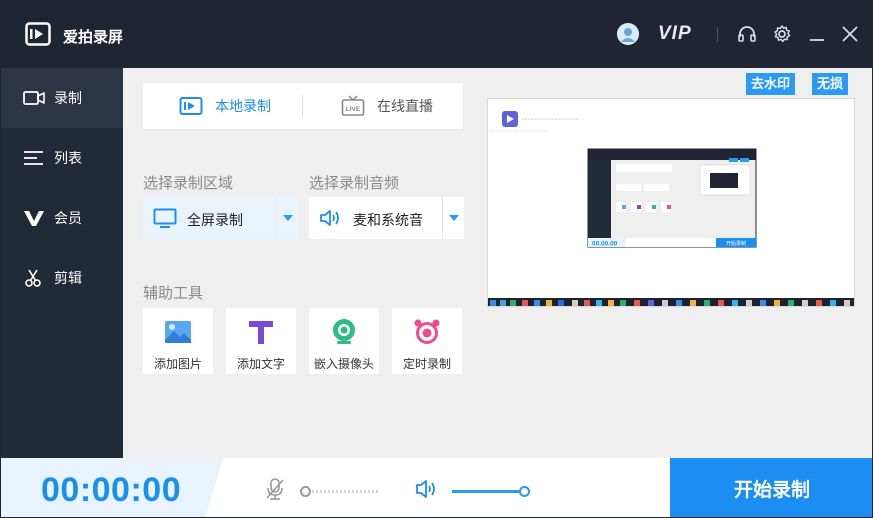 This screenshot has width=873, height=518. Describe the element at coordinates (261, 332) in the screenshot. I see `text-icon` at that location.